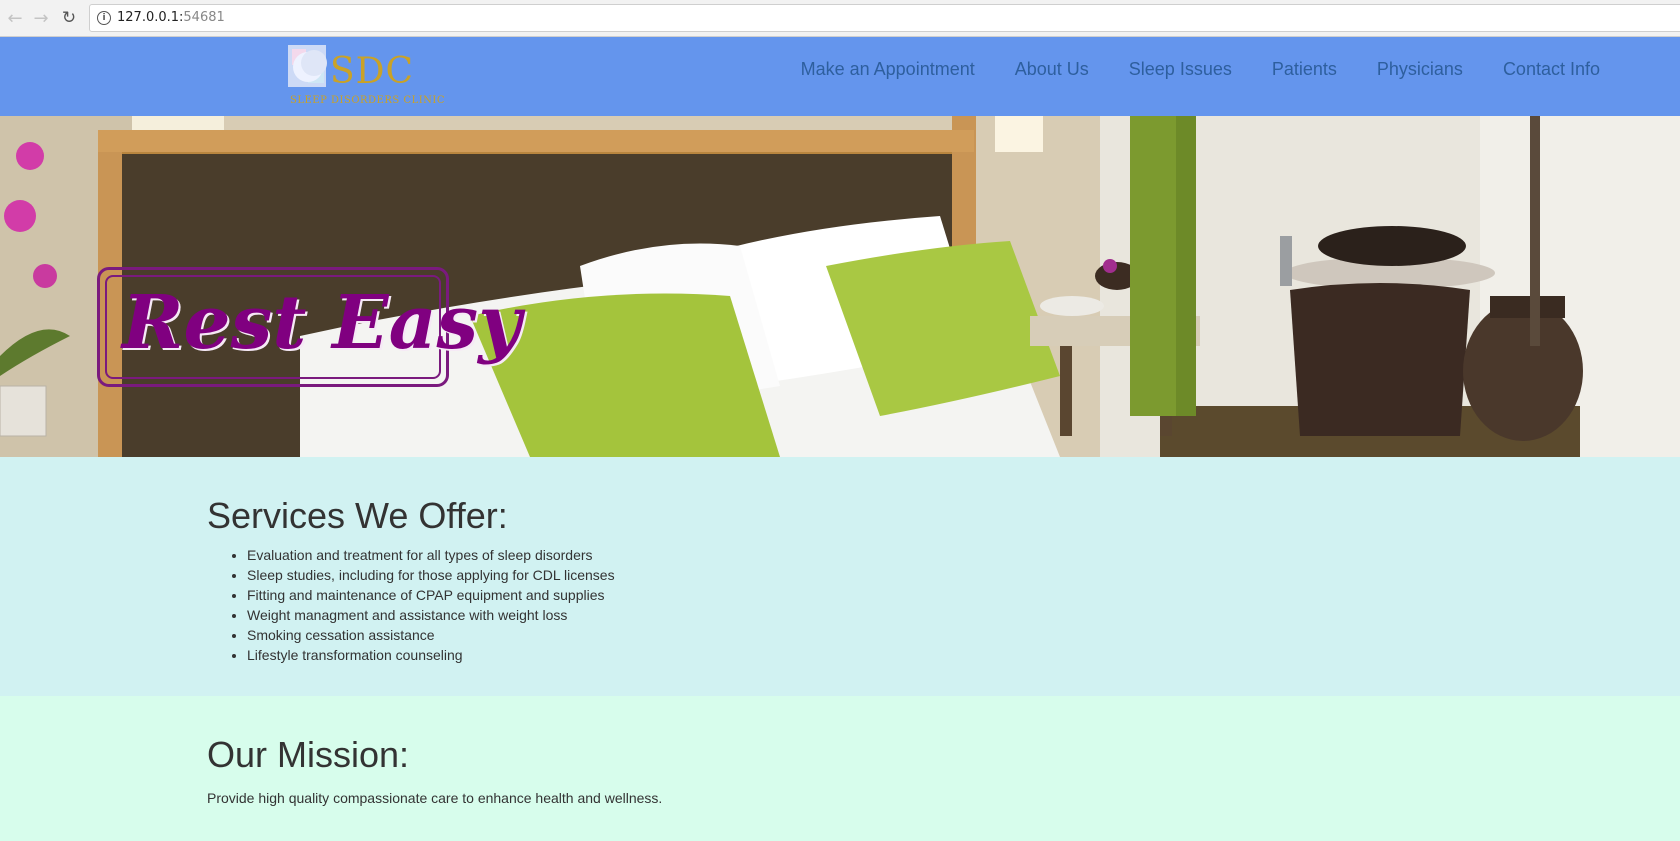  I want to click on forward-arrow-icon: →, so click(41, 18).